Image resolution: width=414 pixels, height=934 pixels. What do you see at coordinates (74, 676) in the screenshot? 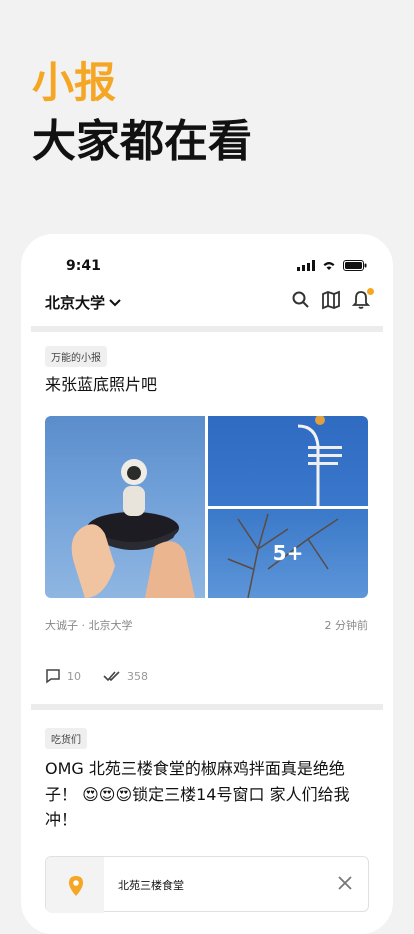
I see `comment-count: 10` at bounding box center [74, 676].